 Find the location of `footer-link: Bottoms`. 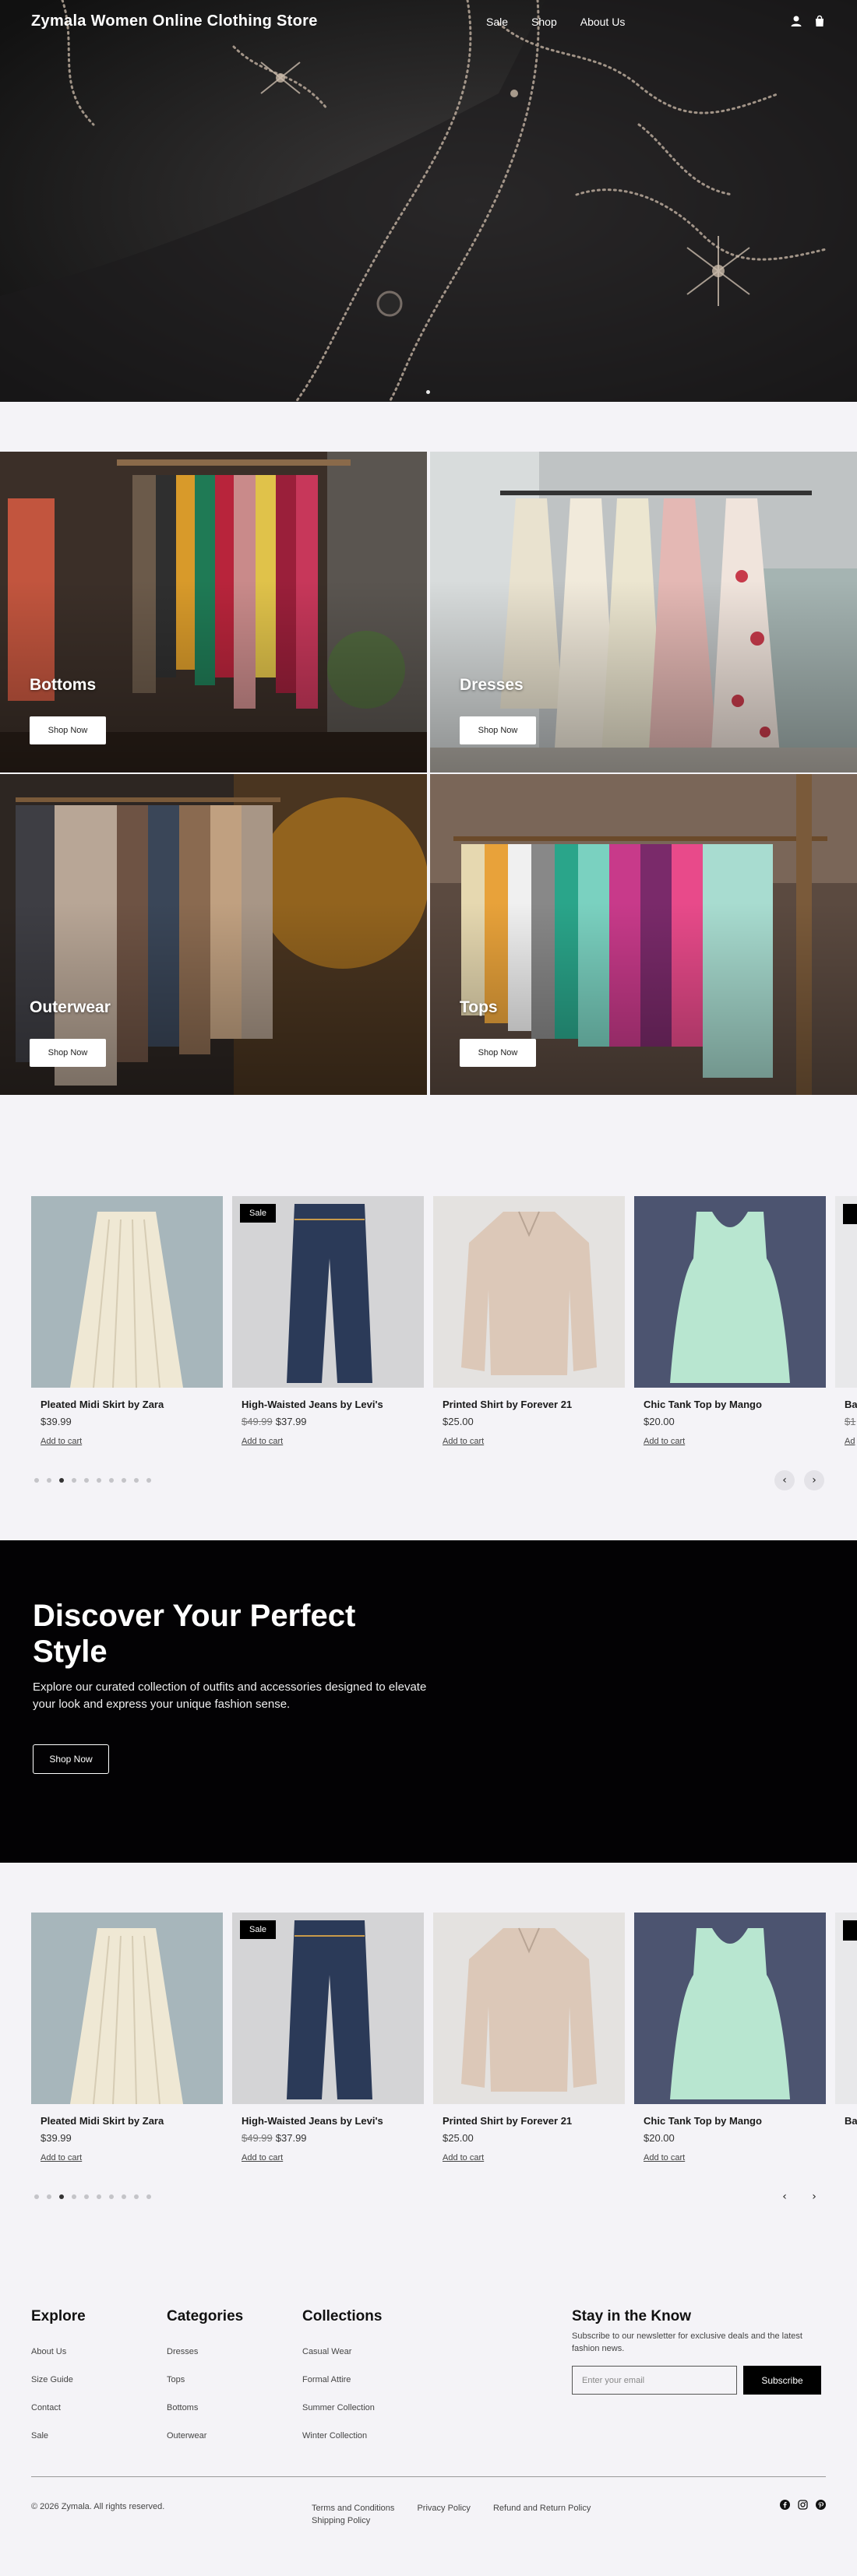

footer-link: Bottoms is located at coordinates (205, 2407).